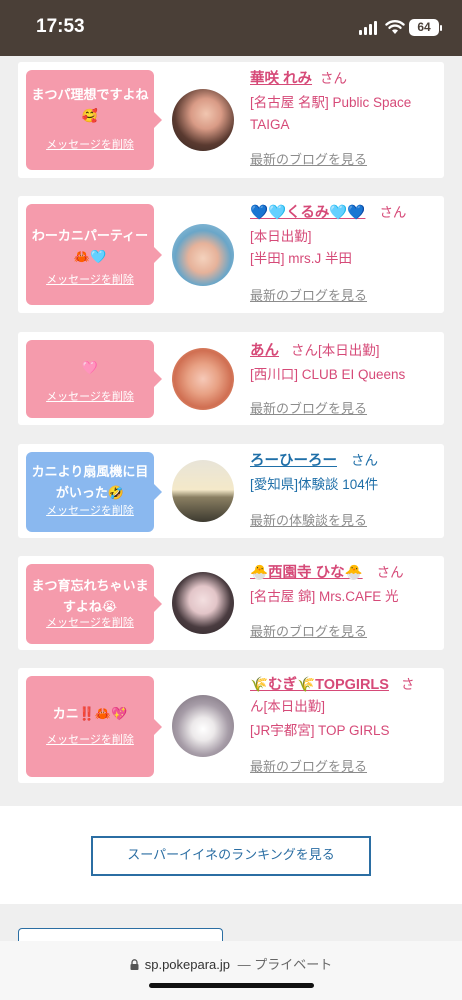 This screenshot has height=1000, width=462. I want to click on profile-info: ろーひーろー さん [愛知県]体験談 104件, so click(343, 473).